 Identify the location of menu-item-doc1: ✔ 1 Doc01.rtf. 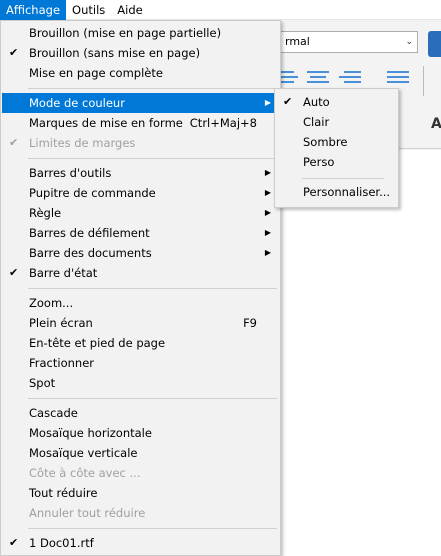
(140, 543).